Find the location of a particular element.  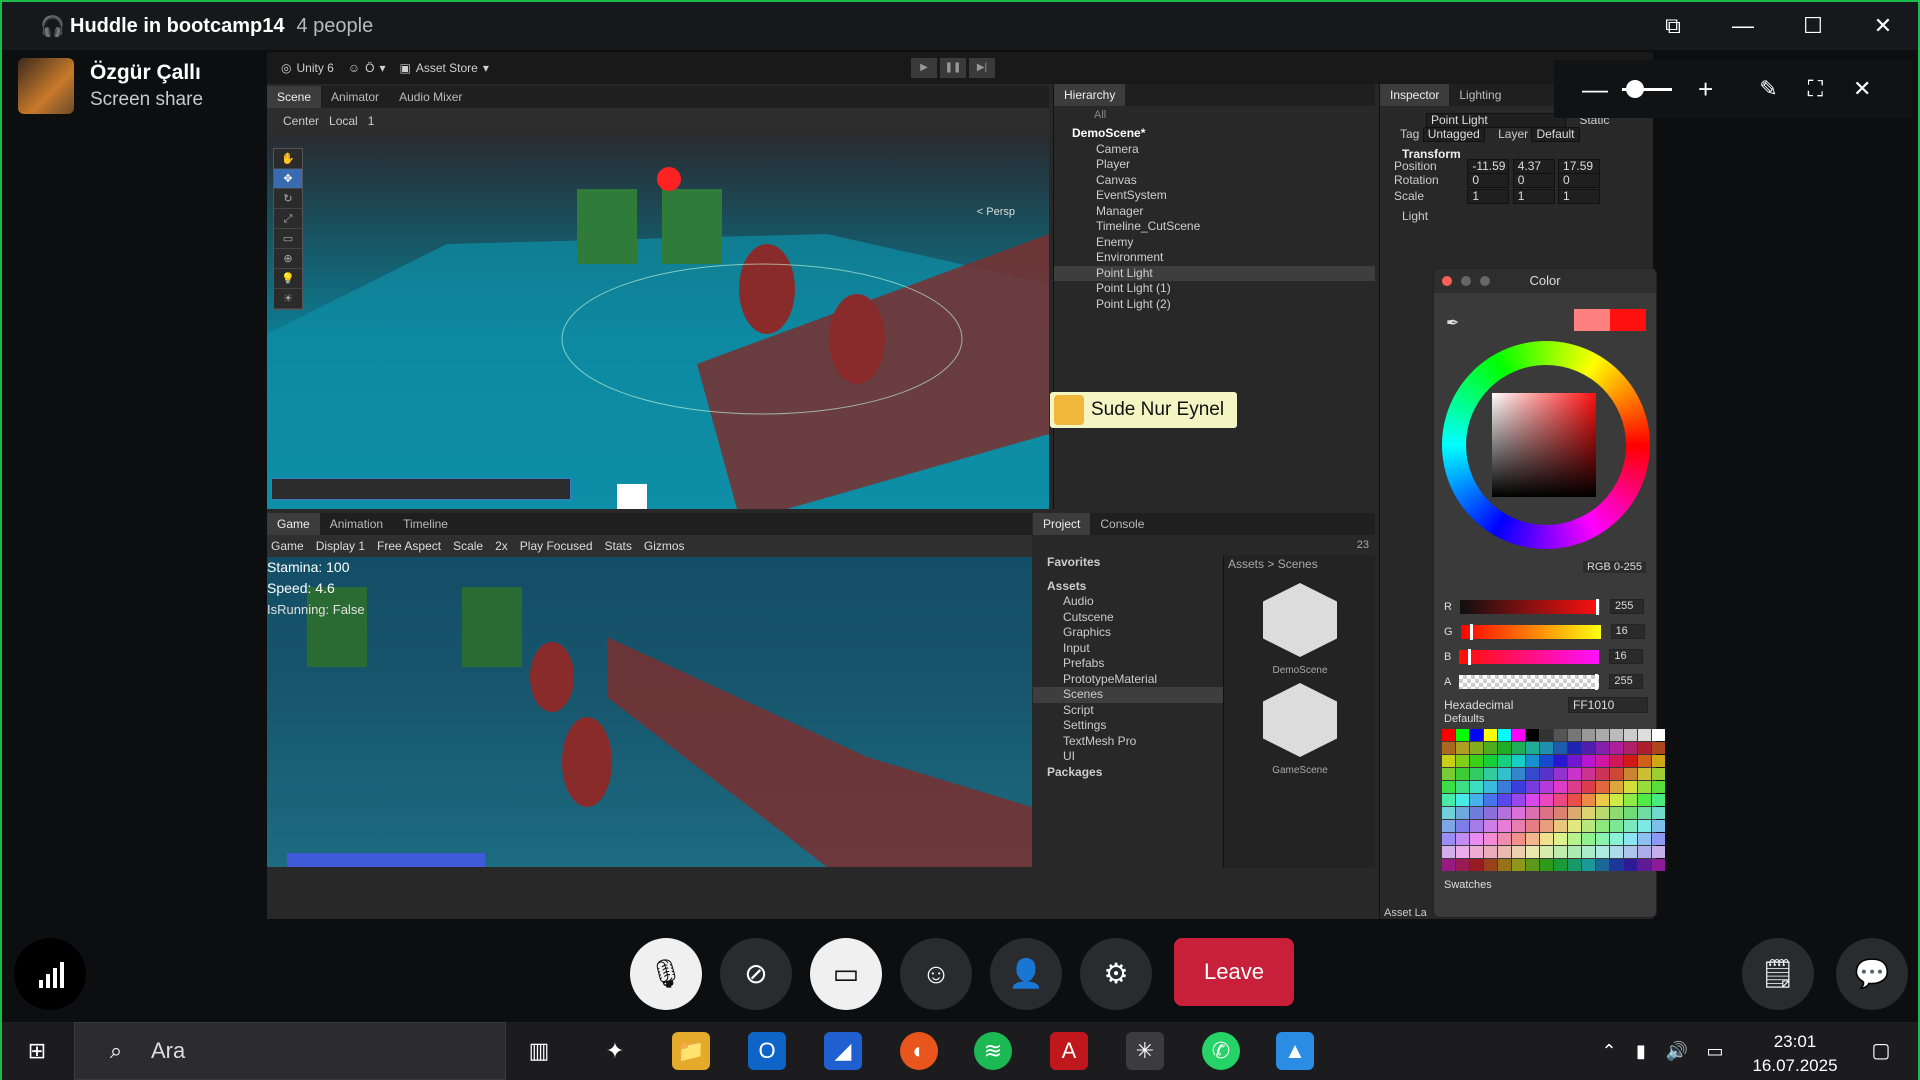

canvas-button: 🗒 is located at coordinates (1778, 974).